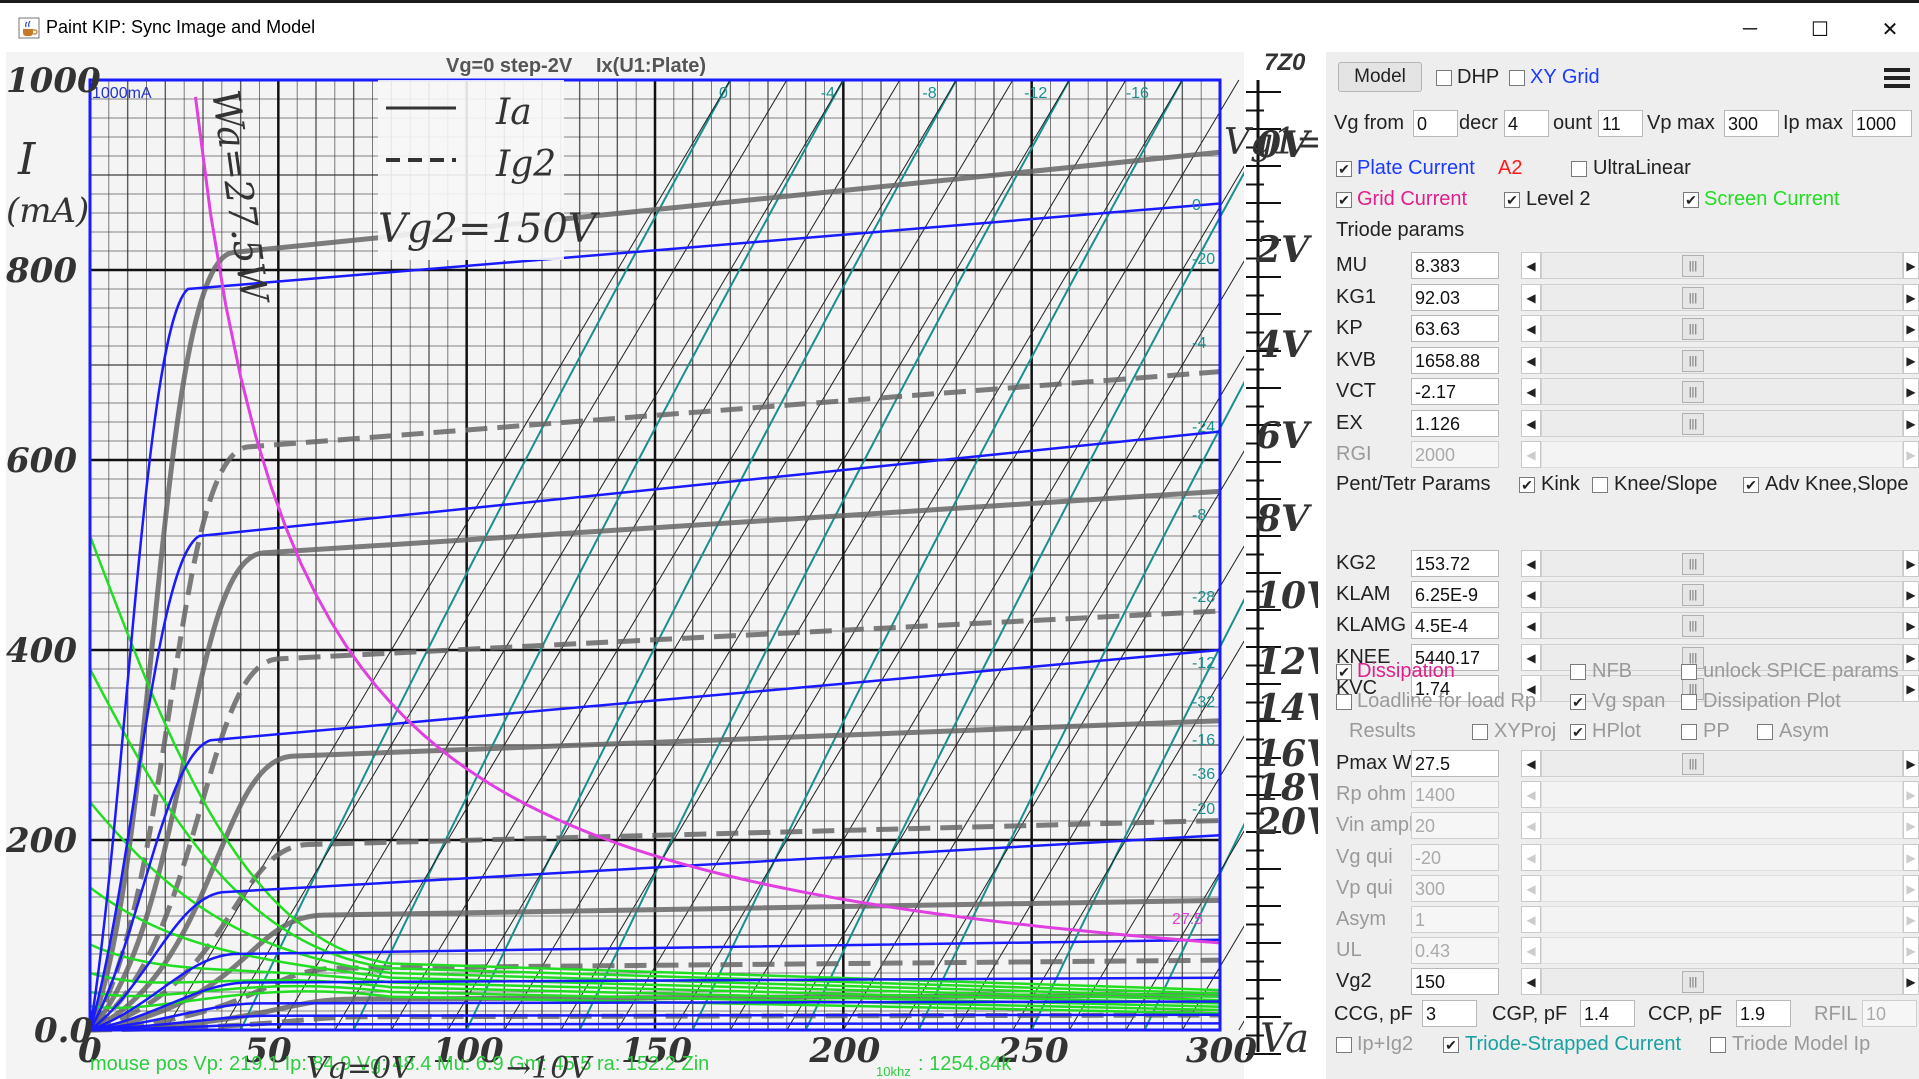  Describe the element at coordinates (1455, 951) in the screenshot. I see `param-value-field: 0.43` at that location.